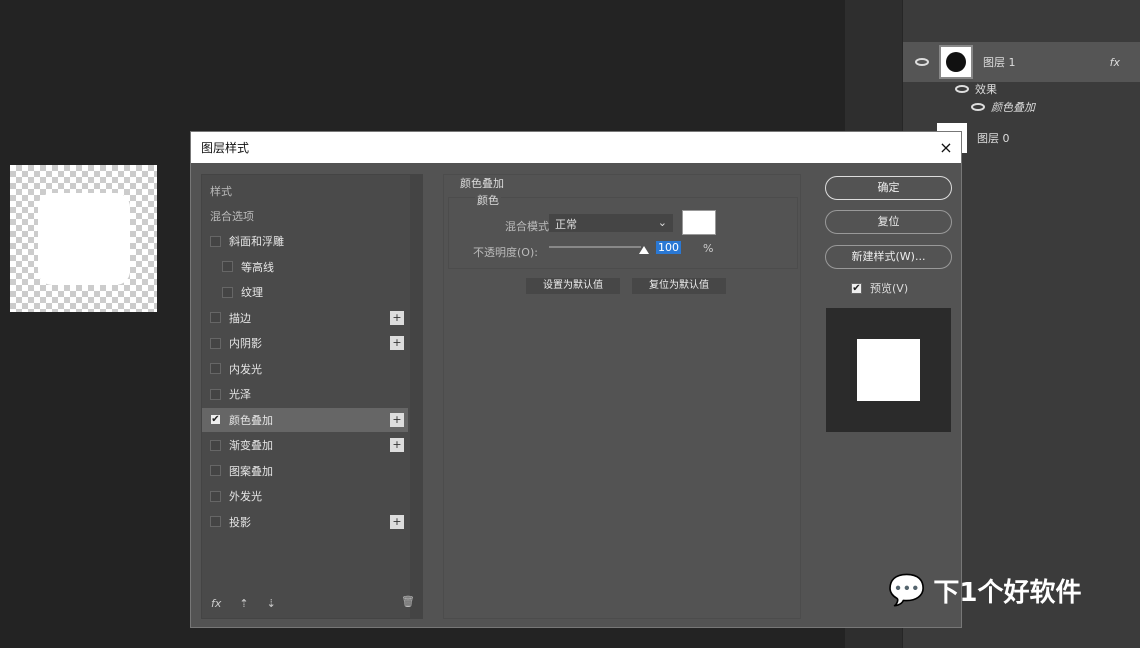 The height and width of the screenshot is (648, 1140). I want to click on style-item: 纹理, so click(305, 292).